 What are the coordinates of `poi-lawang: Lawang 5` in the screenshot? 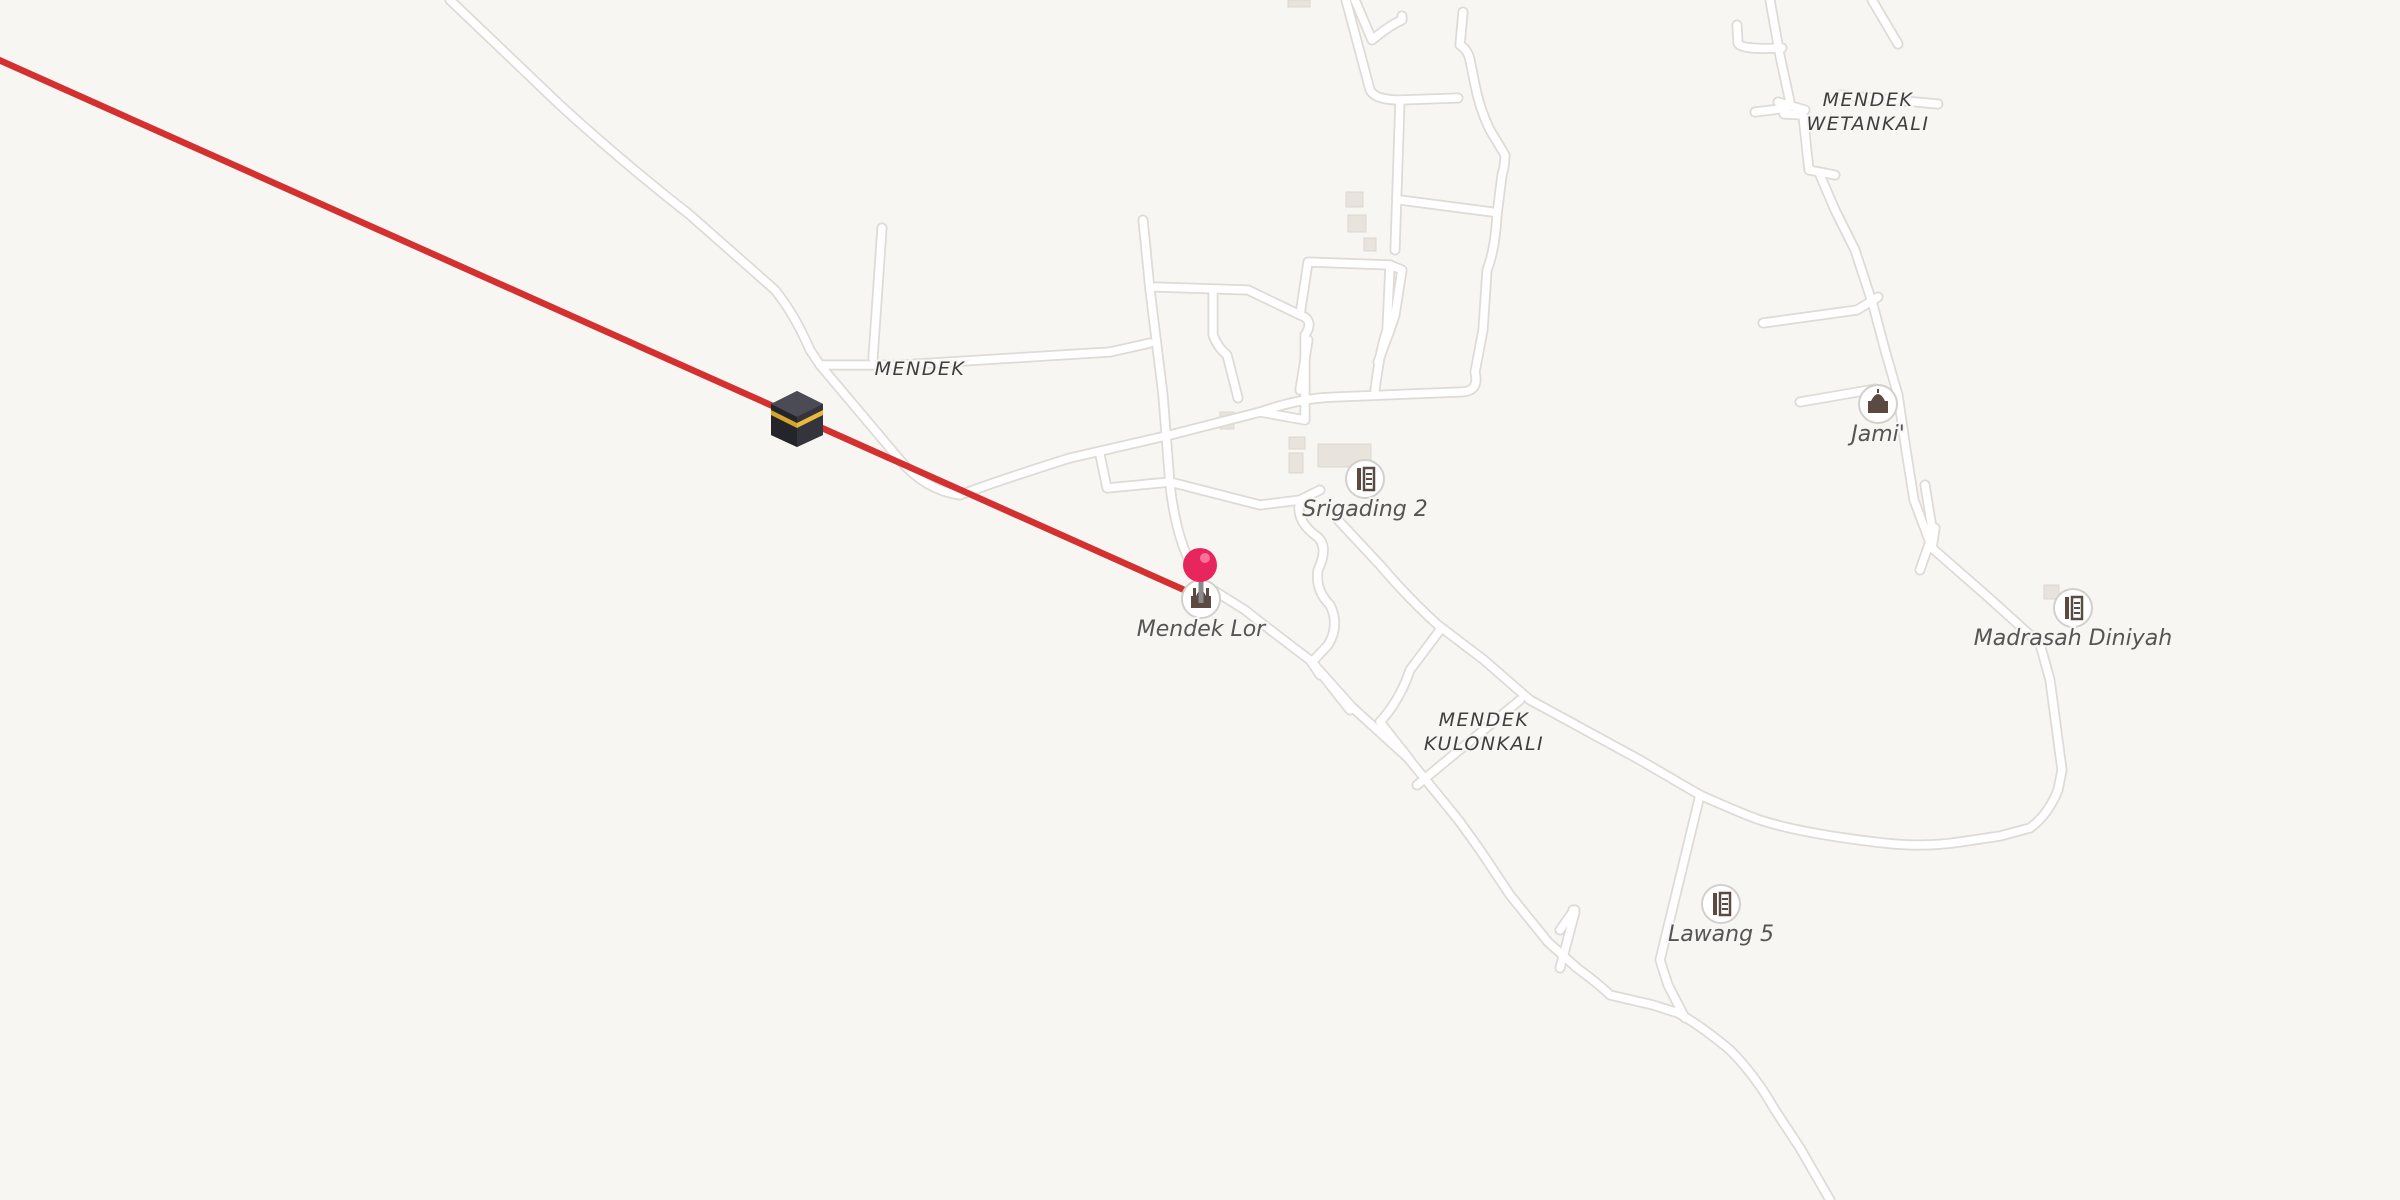 It's located at (1721, 916).